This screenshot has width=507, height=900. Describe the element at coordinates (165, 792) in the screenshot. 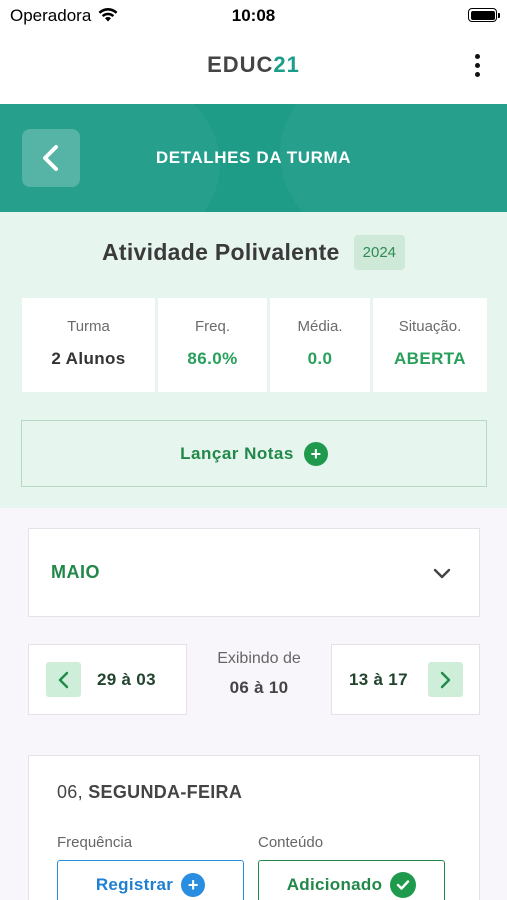

I see `day-weekday: SEGUNDA-FEIRA` at that location.